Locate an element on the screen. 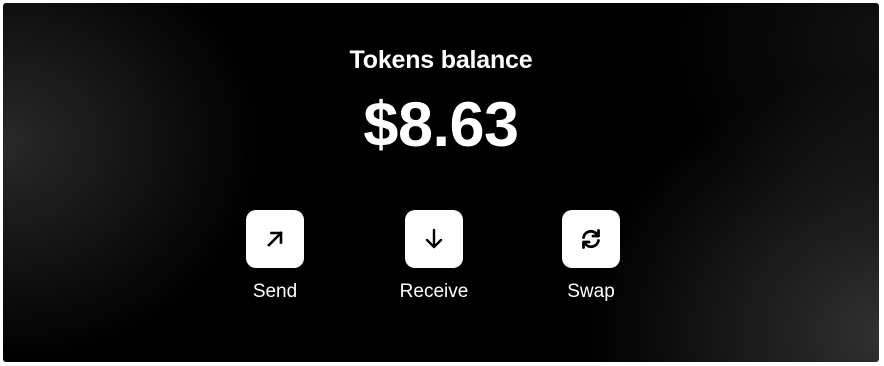 The height and width of the screenshot is (366, 884). arrow-up-right-icon is located at coordinates (275, 239).